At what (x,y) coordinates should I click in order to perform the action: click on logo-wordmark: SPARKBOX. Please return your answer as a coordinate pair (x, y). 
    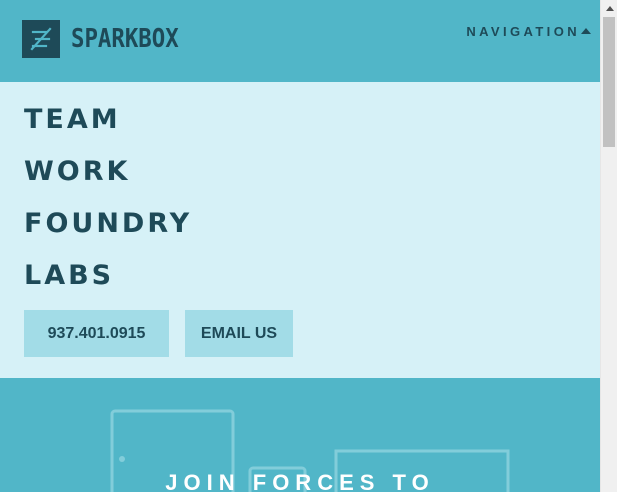
    Looking at the image, I should click on (125, 39).